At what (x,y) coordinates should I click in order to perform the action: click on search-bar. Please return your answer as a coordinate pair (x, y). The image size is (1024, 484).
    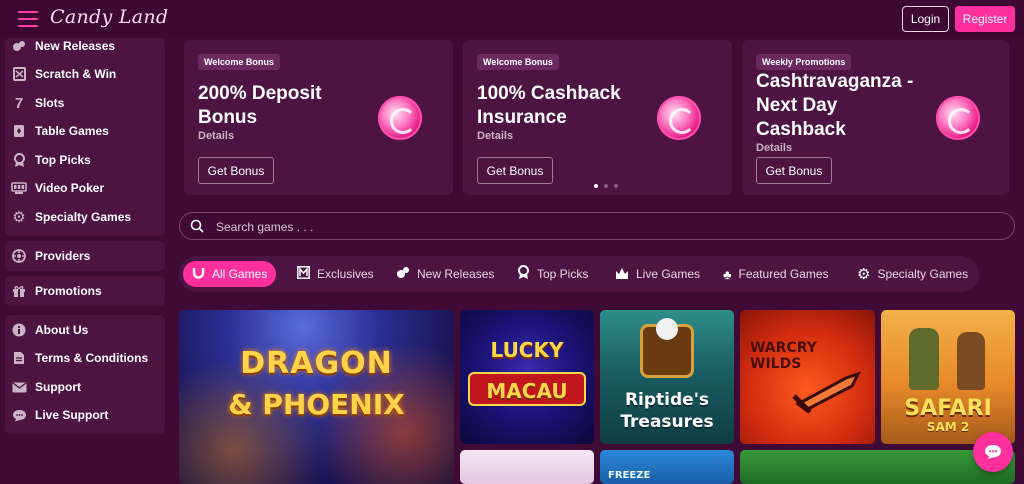
    Looking at the image, I should click on (597, 226).